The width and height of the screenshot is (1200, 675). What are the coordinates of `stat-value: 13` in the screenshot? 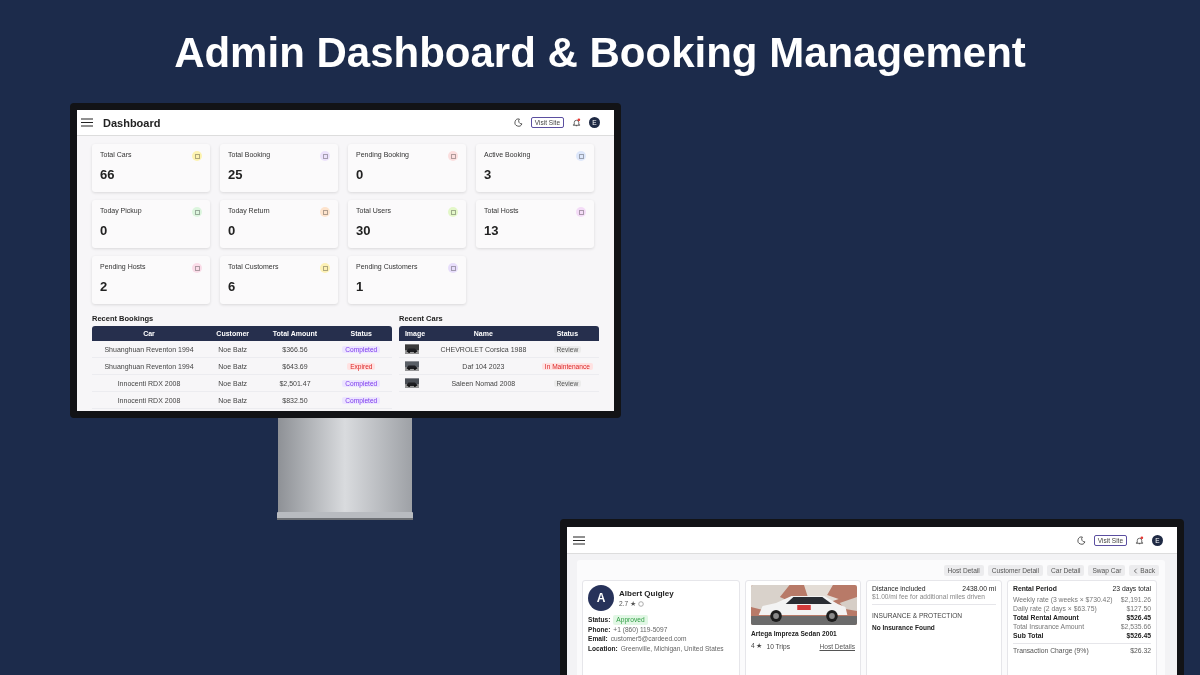 It's located at (492, 230).